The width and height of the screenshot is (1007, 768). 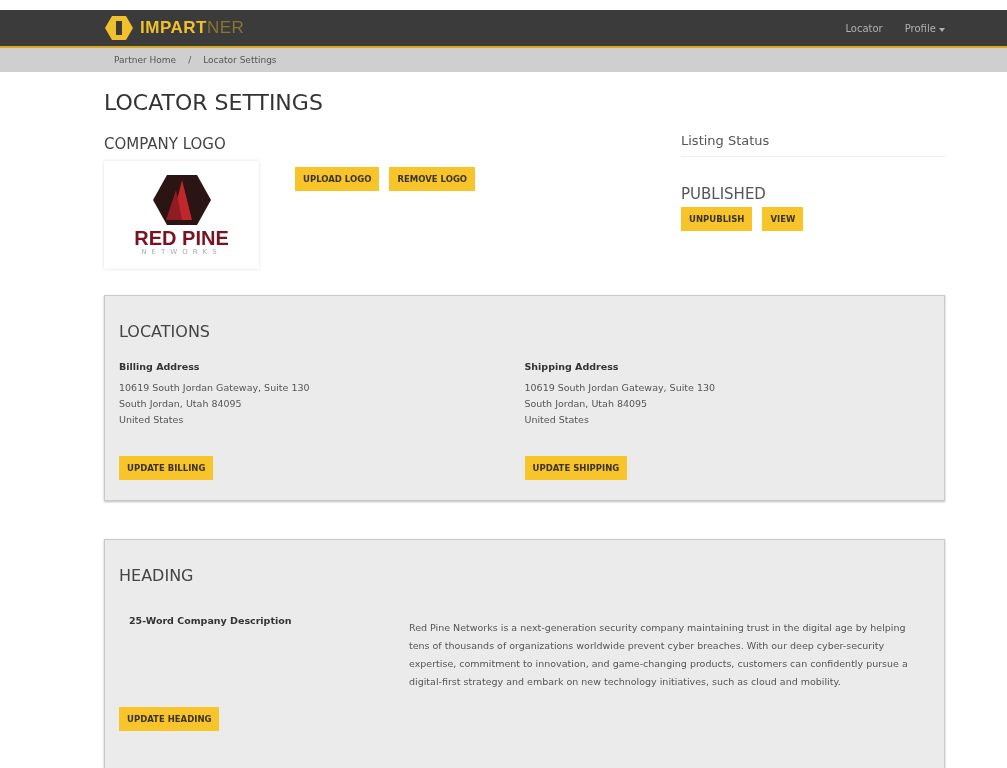 What do you see at coordinates (214, 102) in the screenshot?
I see `page-title: LOCATOR SETTINGS` at bounding box center [214, 102].